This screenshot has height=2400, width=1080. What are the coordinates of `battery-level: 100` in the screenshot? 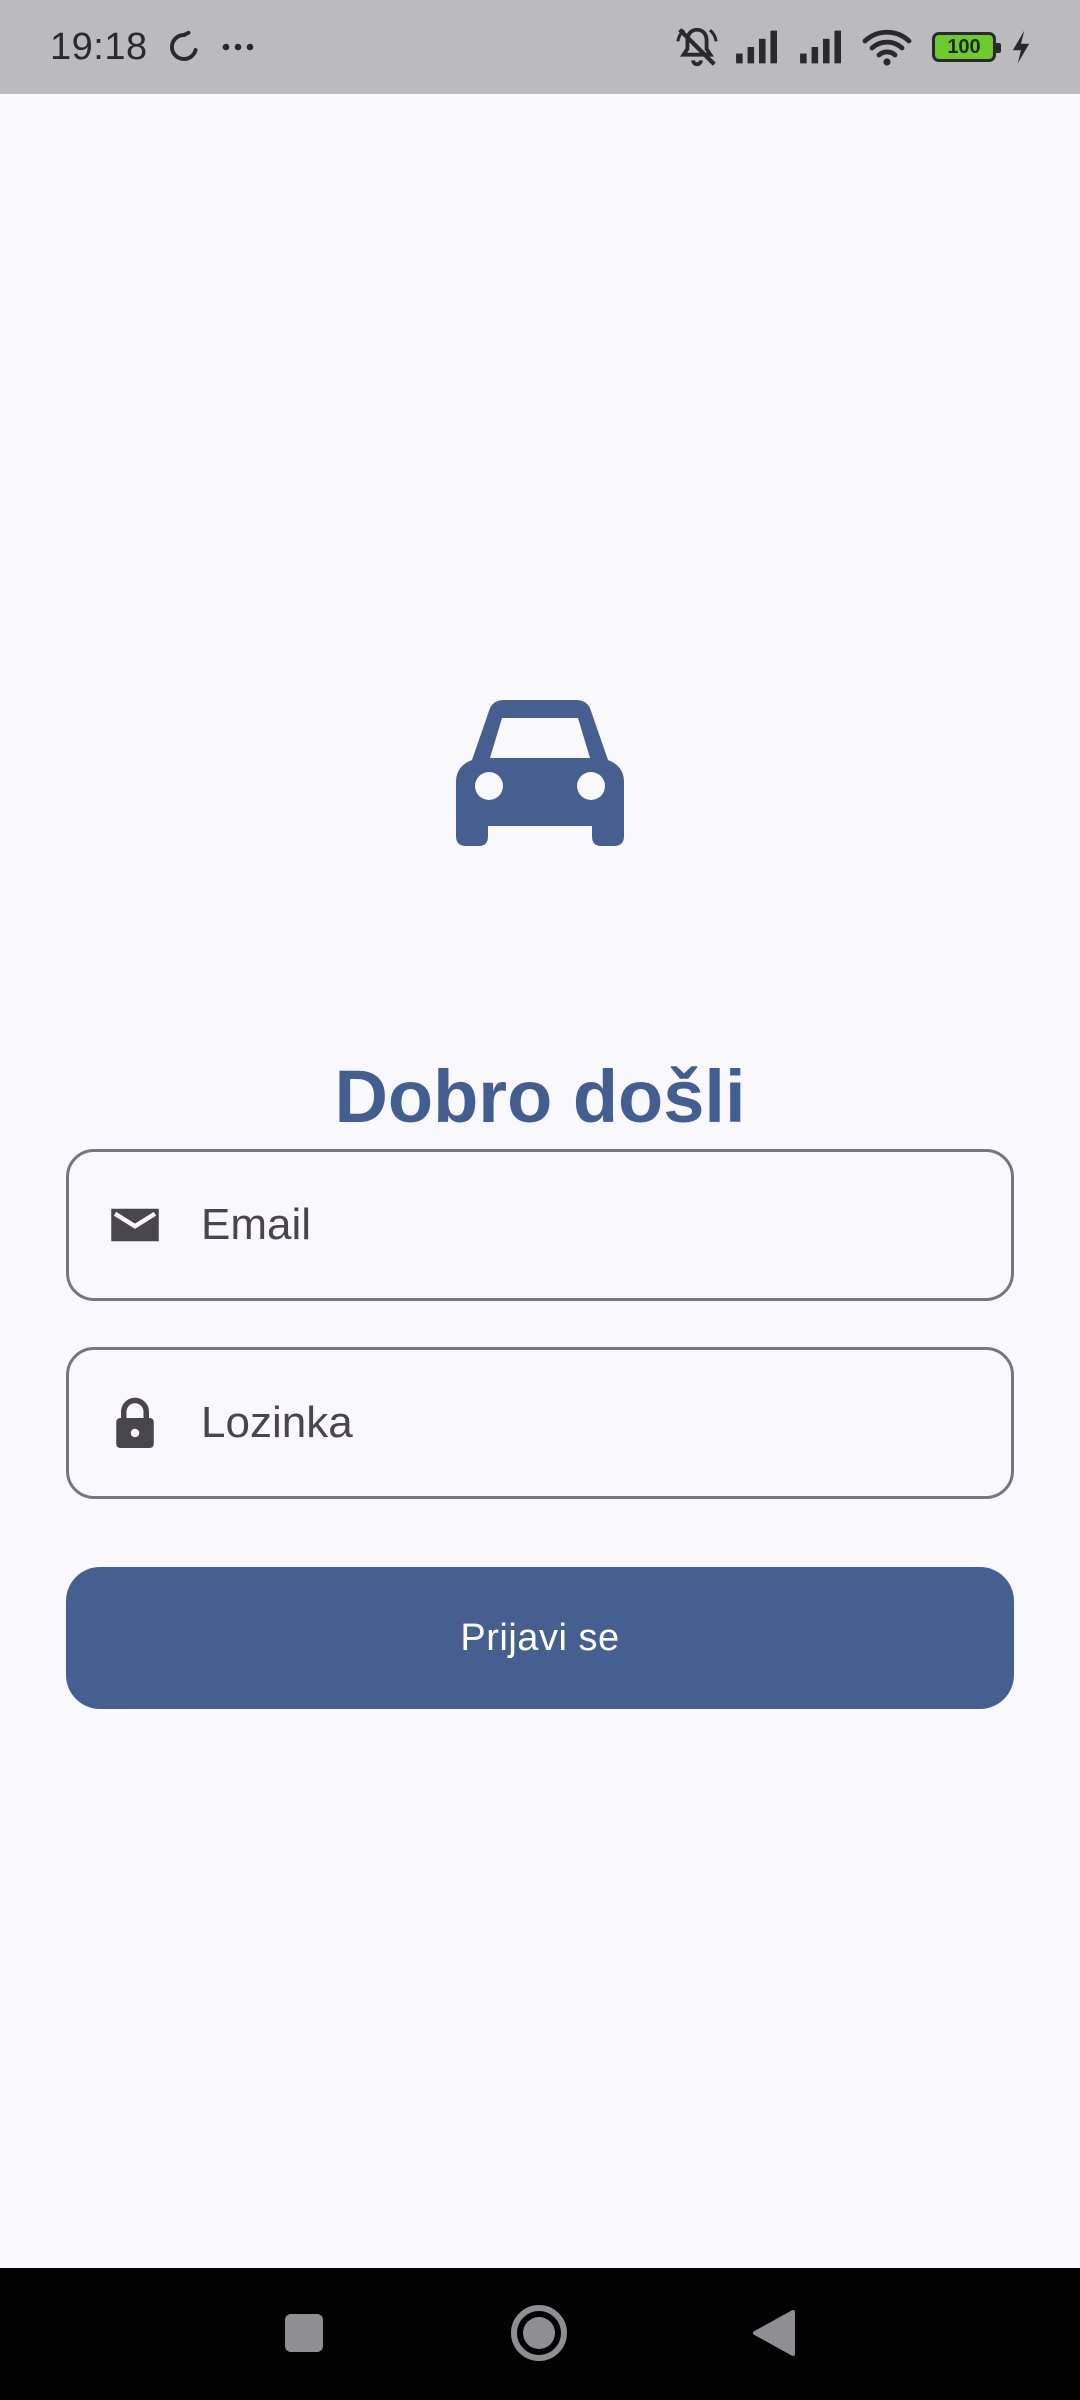 It's located at (964, 46).